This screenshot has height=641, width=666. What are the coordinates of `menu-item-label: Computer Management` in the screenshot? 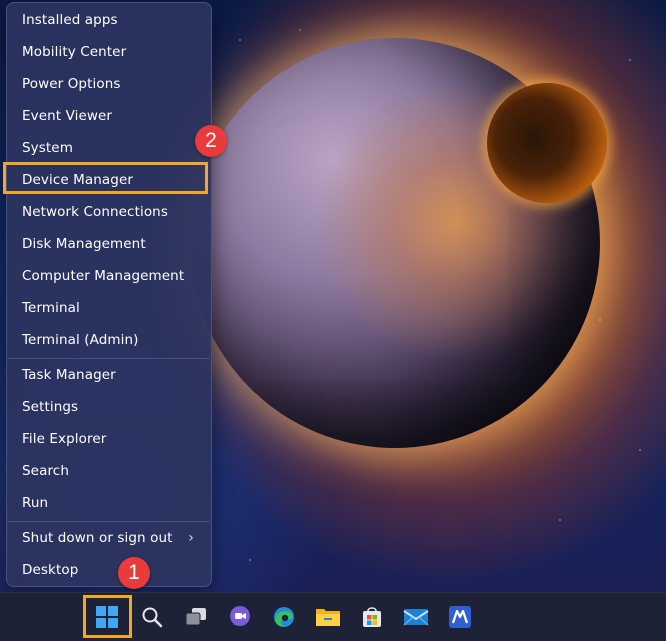 It's located at (103, 276).